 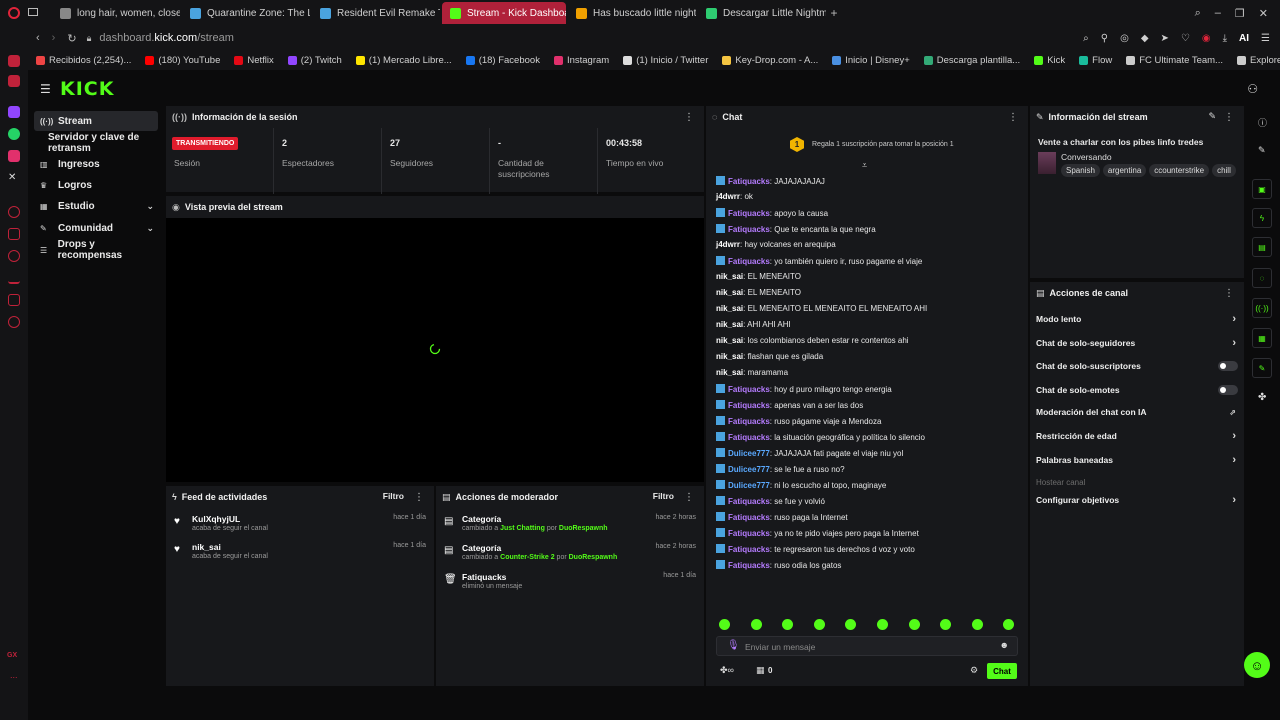 What do you see at coordinates (1252, 89) in the screenshot?
I see `user-avatar-icon: ⚇` at bounding box center [1252, 89].